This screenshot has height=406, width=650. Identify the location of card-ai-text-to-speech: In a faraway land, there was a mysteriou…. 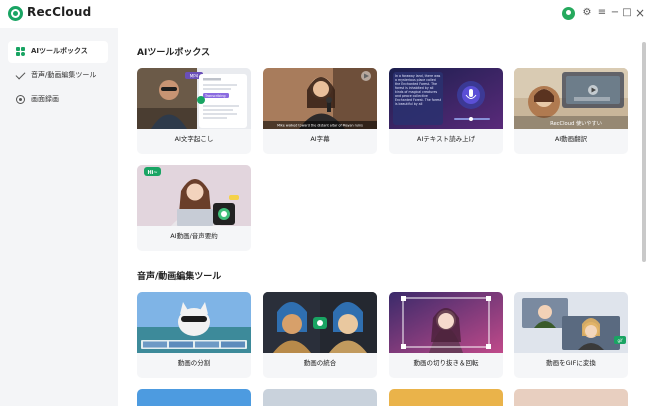
(446, 111).